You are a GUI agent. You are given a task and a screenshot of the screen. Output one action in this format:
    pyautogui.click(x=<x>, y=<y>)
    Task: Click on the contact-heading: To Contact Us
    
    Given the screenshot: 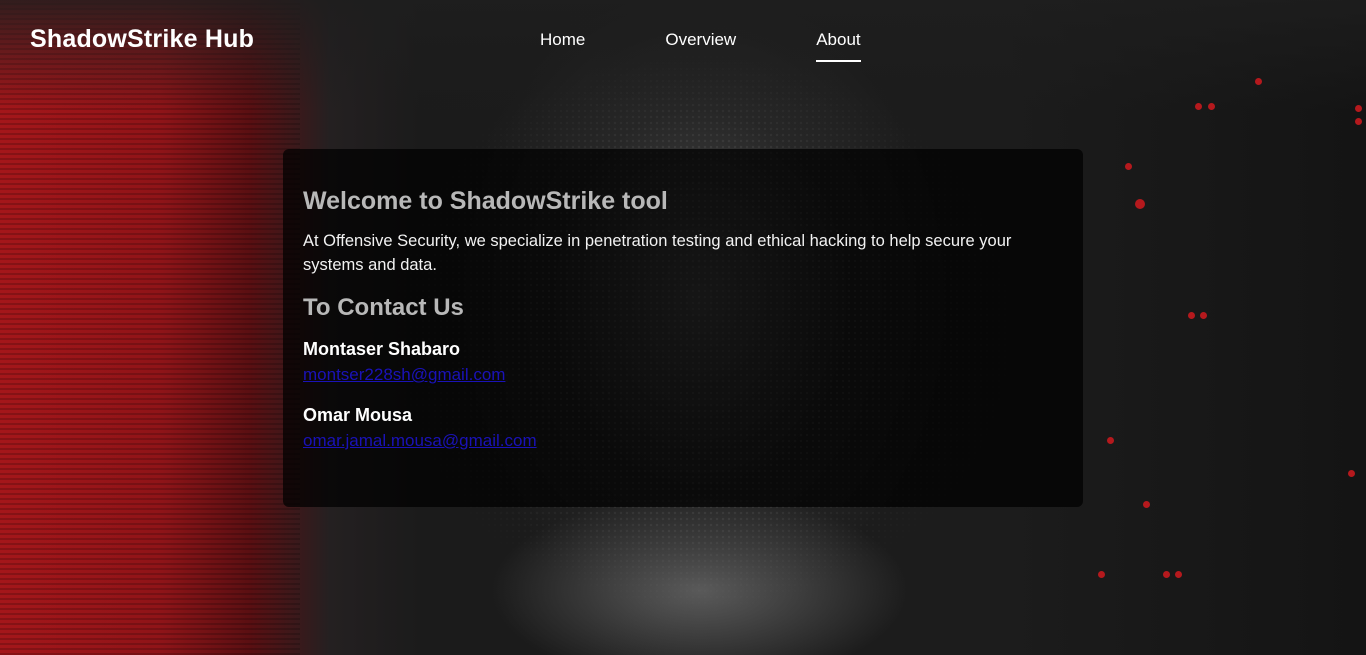 What is the action you would take?
    pyautogui.click(x=383, y=307)
    